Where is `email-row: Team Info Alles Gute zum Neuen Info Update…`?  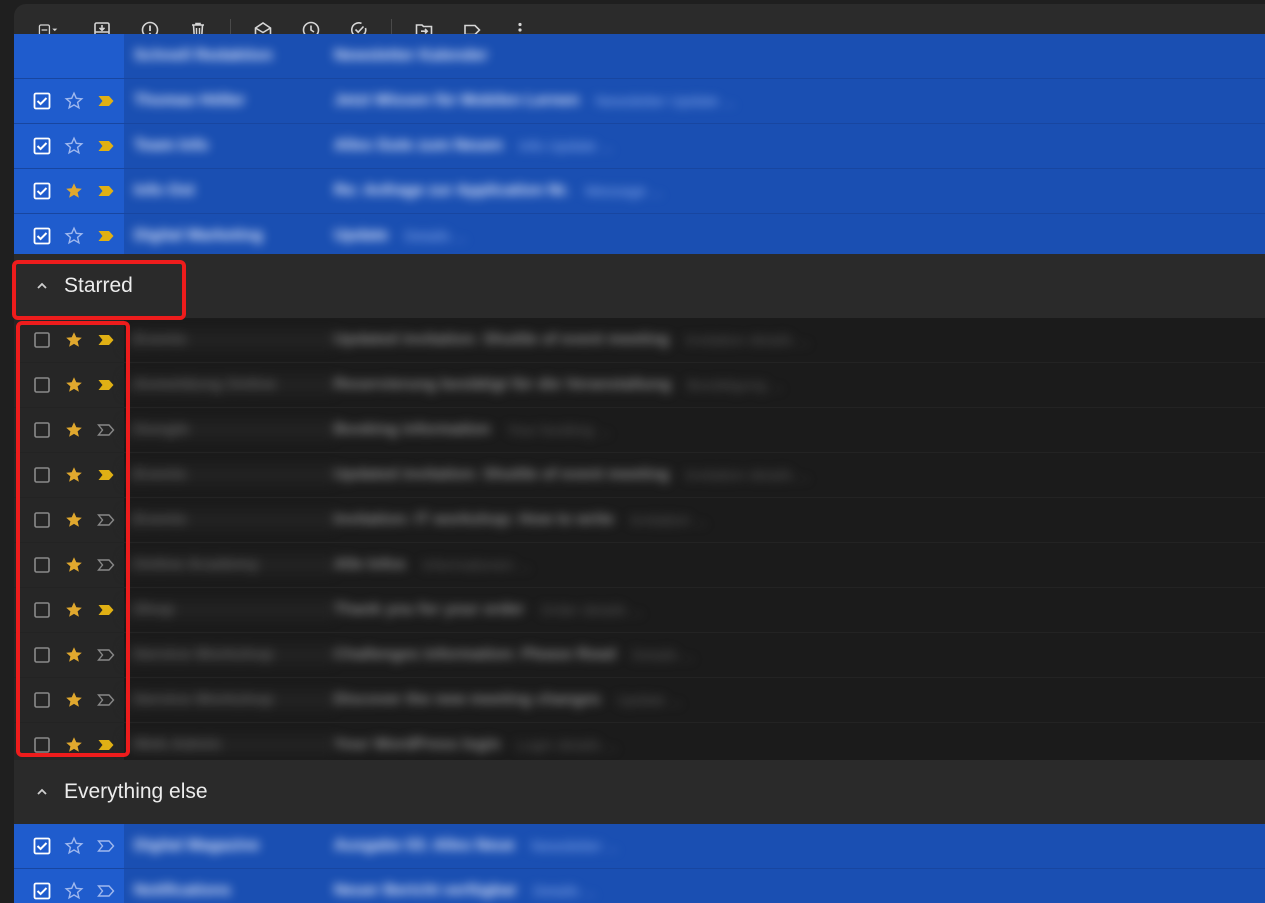
email-row: Team Info Alles Gute zum Neuen Info Update… is located at coordinates (639, 146).